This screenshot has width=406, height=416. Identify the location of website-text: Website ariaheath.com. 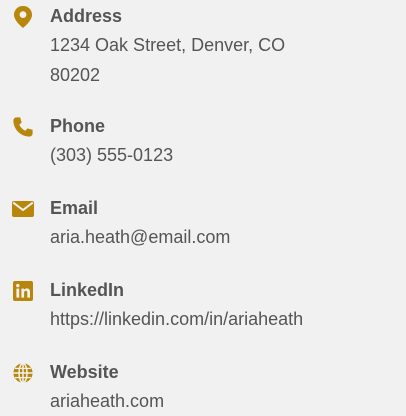
(228, 388).